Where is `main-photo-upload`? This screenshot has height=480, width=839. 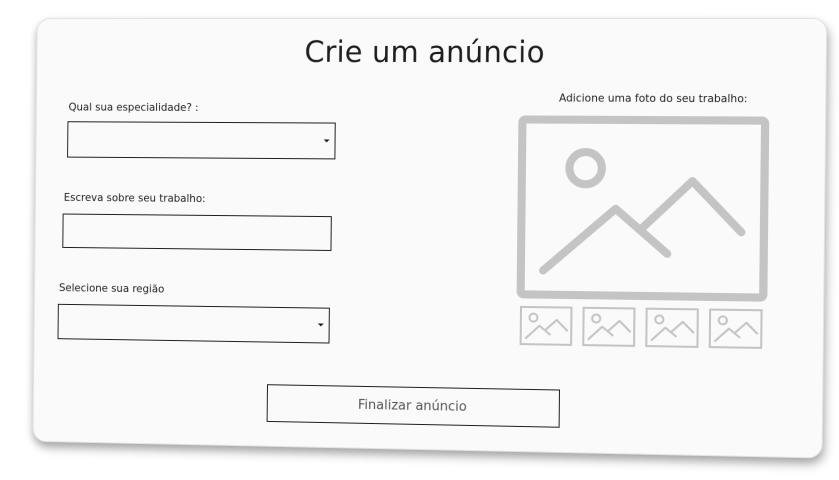 main-photo-upload is located at coordinates (643, 208).